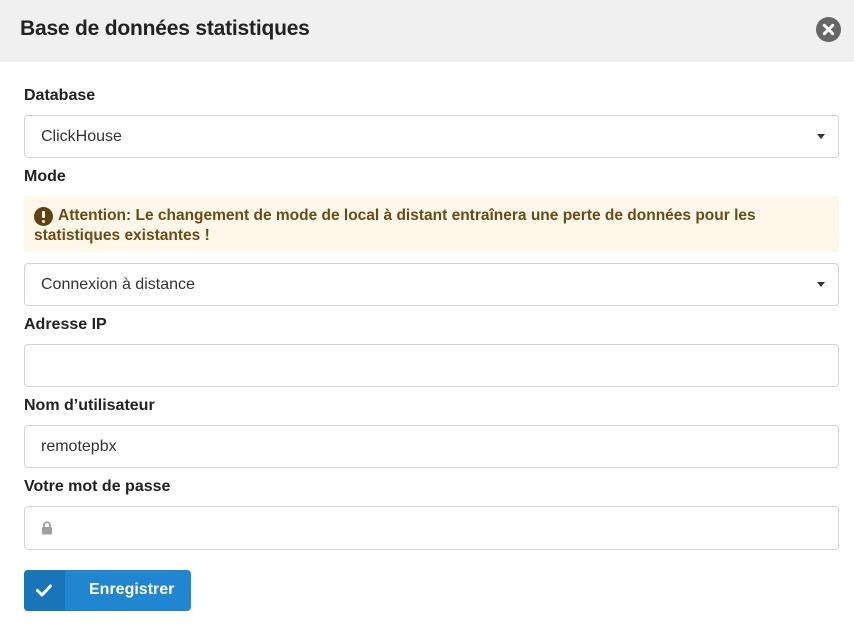 This screenshot has width=854, height=642. What do you see at coordinates (165, 28) in the screenshot?
I see `dialog-title: Base de données statistiques` at bounding box center [165, 28].